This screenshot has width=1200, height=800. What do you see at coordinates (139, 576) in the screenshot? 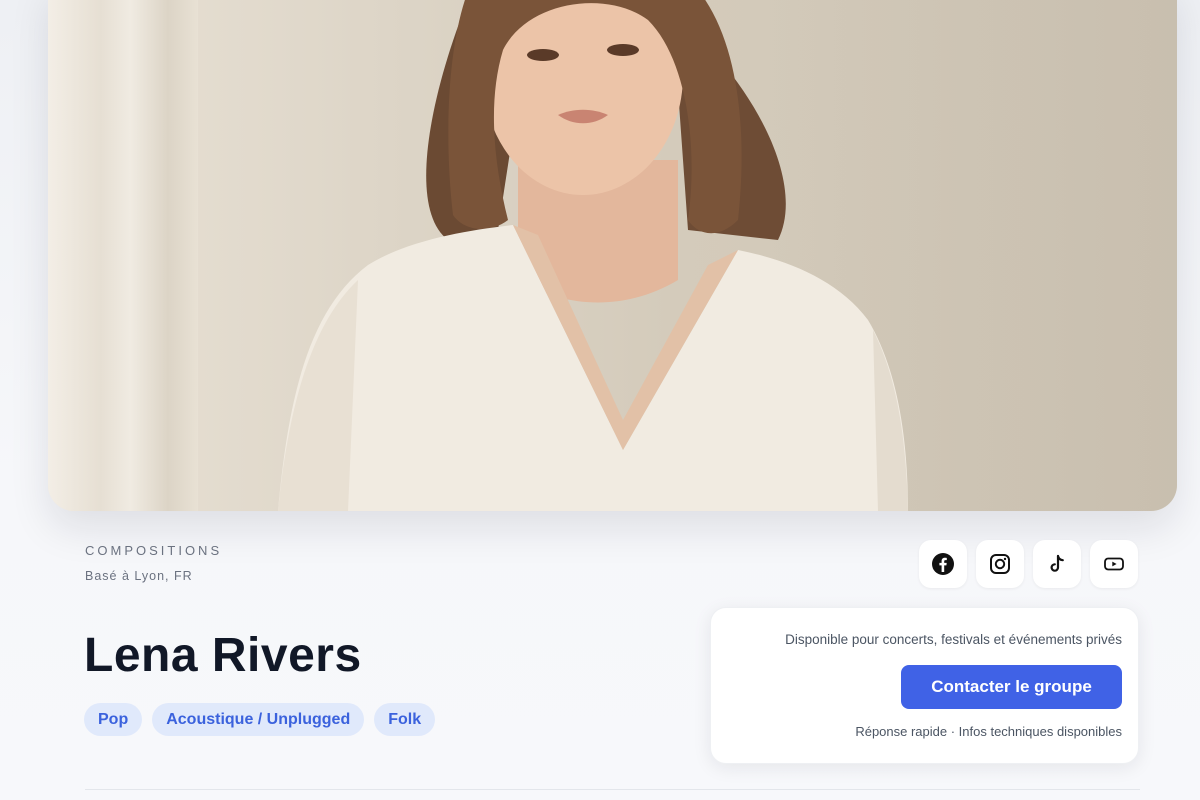
I see `profile-location: Basé à Lyon, FR` at bounding box center [139, 576].